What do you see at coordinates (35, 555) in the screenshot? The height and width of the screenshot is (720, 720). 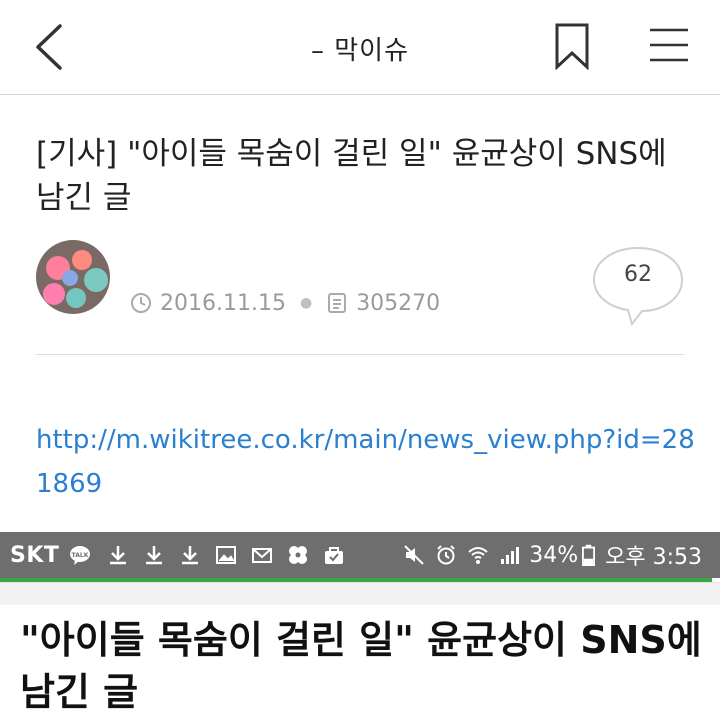 I see `carrier-label: SKT` at bounding box center [35, 555].